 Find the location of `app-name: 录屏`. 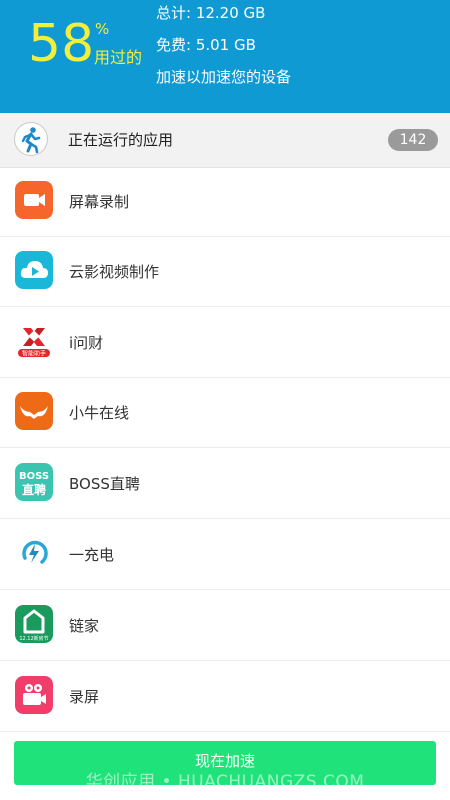

app-name: 录屏 is located at coordinates (84, 697).